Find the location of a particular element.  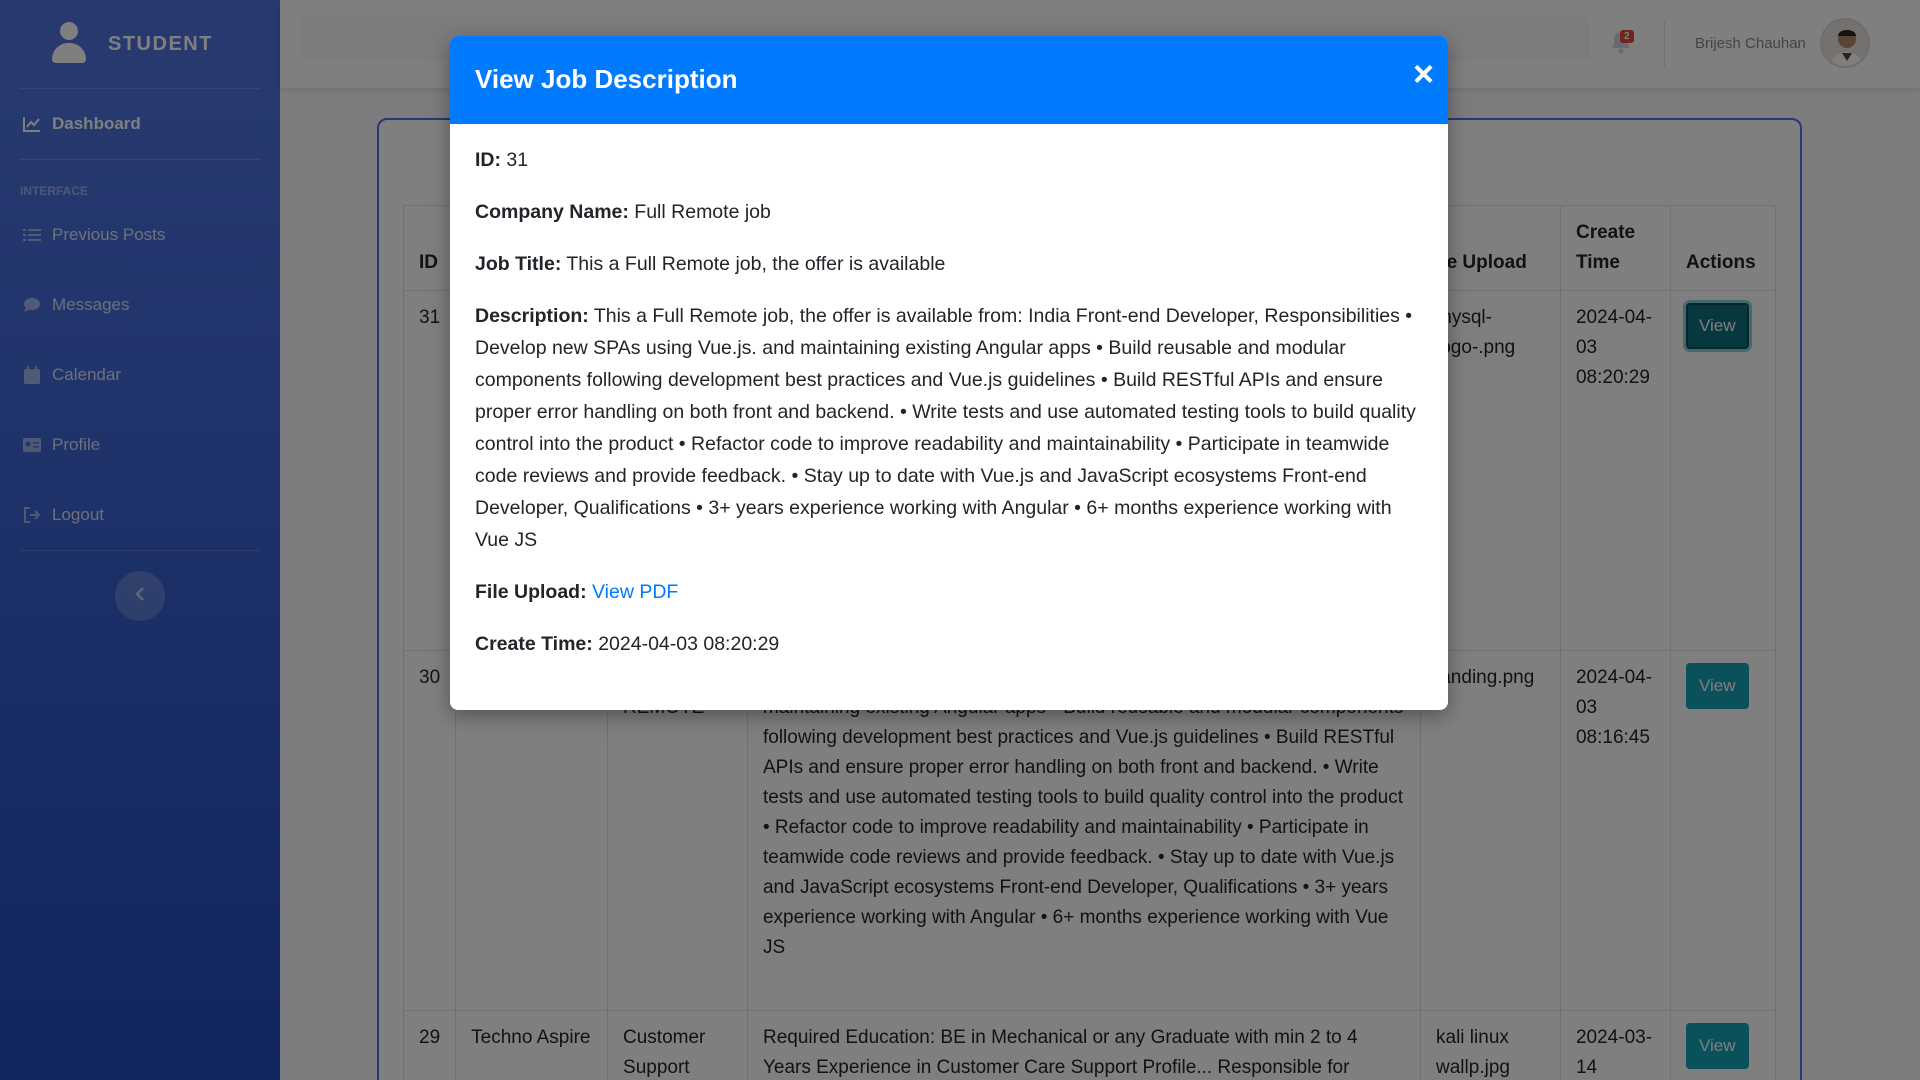

close-icon: × is located at coordinates (1423, 74).